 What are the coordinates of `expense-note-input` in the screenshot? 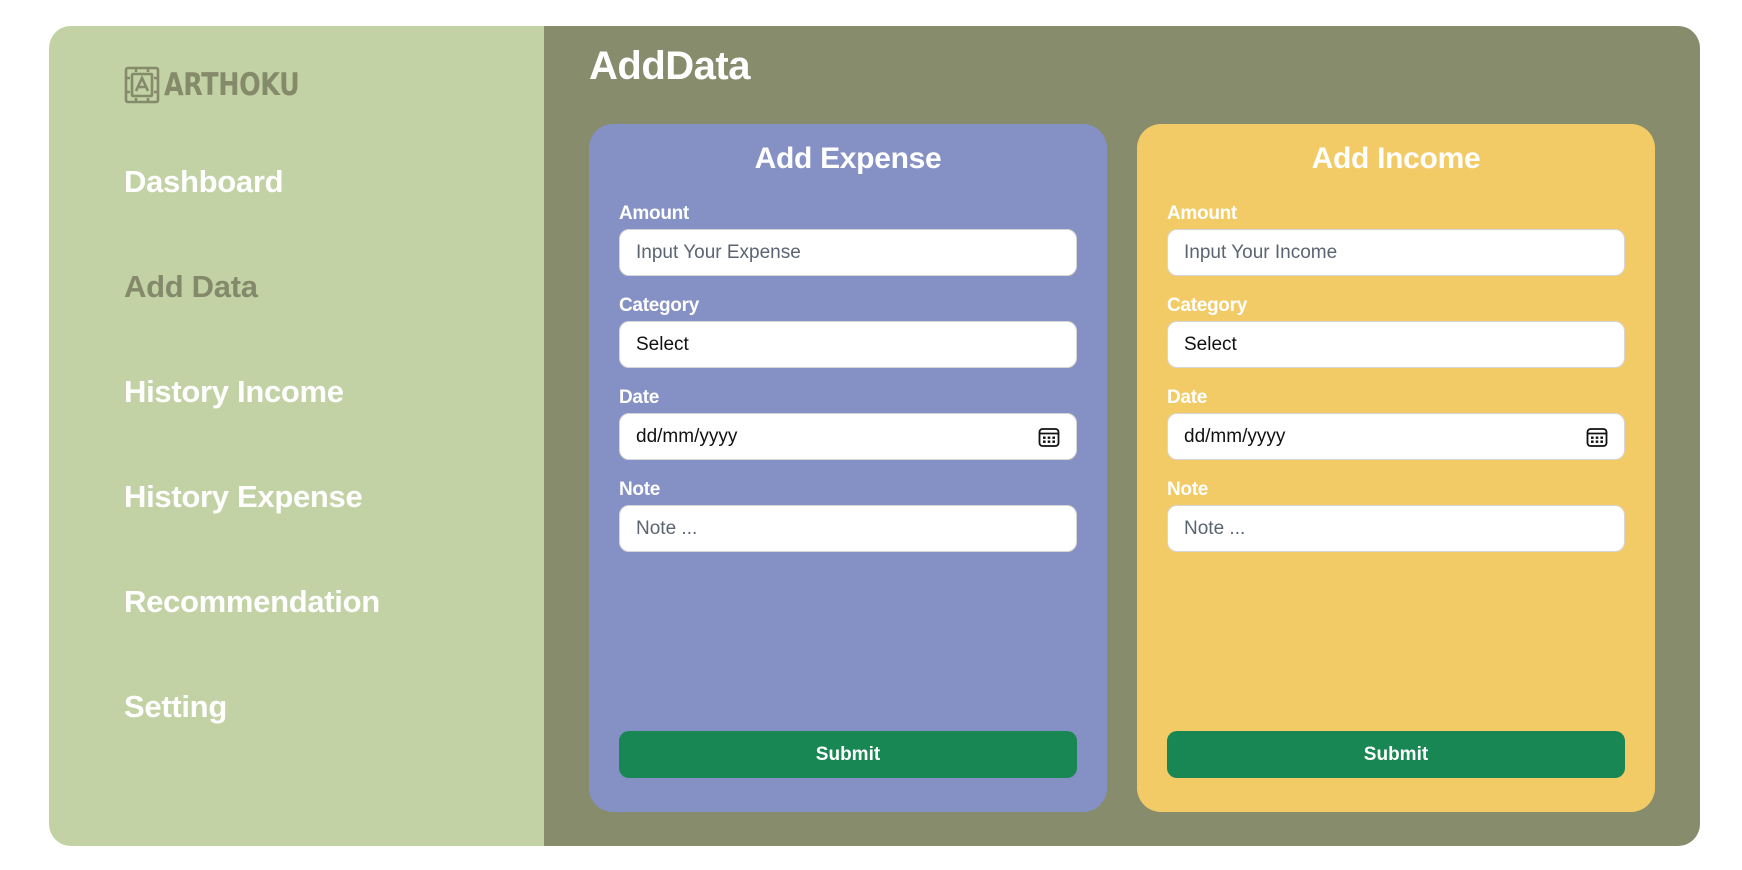 It's located at (848, 528).